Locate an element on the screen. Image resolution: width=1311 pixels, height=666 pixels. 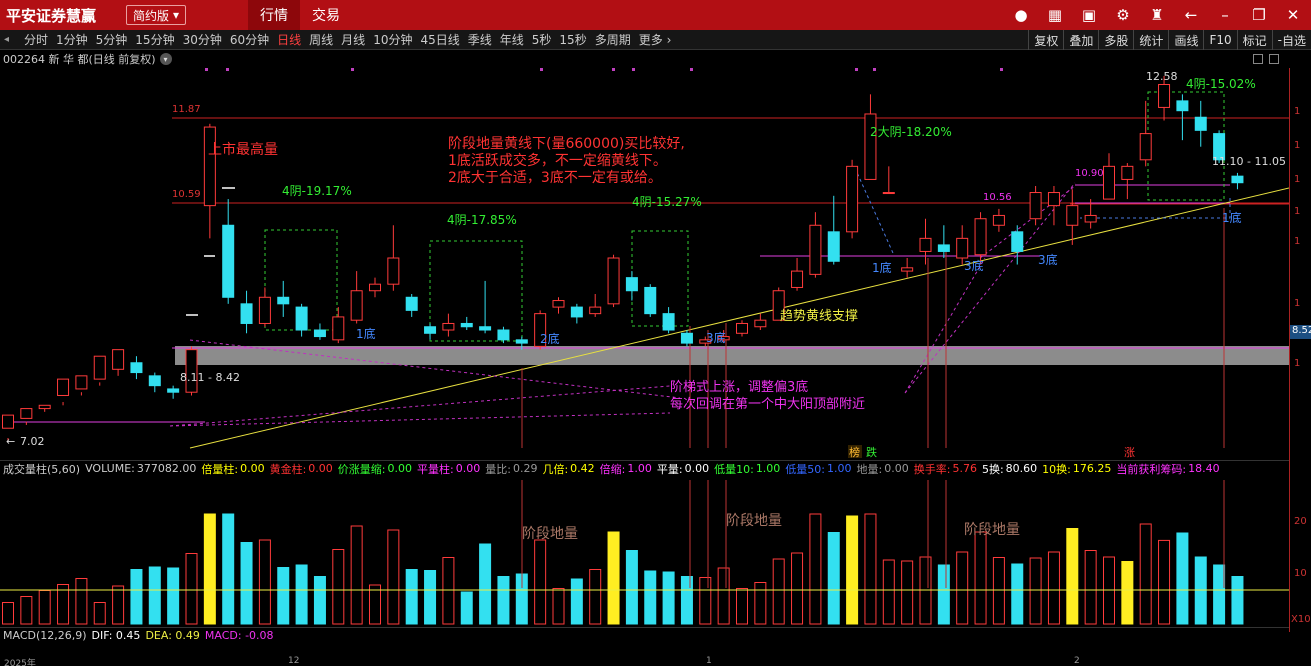
period-day: 日线 is located at coordinates (289, 39).